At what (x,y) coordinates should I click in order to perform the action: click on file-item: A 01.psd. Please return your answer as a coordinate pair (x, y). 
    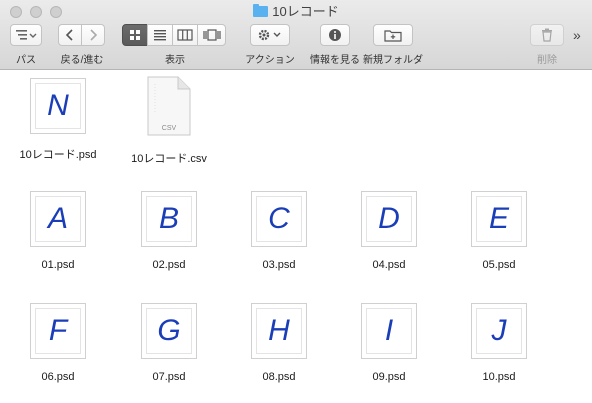
    Looking at the image, I should click on (58, 231).